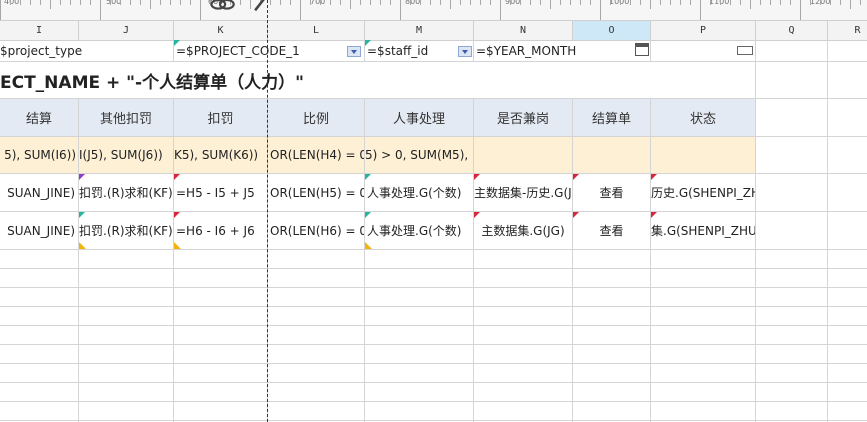 The height and width of the screenshot is (422, 867). What do you see at coordinates (703, 193) in the screenshot?
I see `data-cell: 历史.G(SHENPI_ZH` at bounding box center [703, 193].